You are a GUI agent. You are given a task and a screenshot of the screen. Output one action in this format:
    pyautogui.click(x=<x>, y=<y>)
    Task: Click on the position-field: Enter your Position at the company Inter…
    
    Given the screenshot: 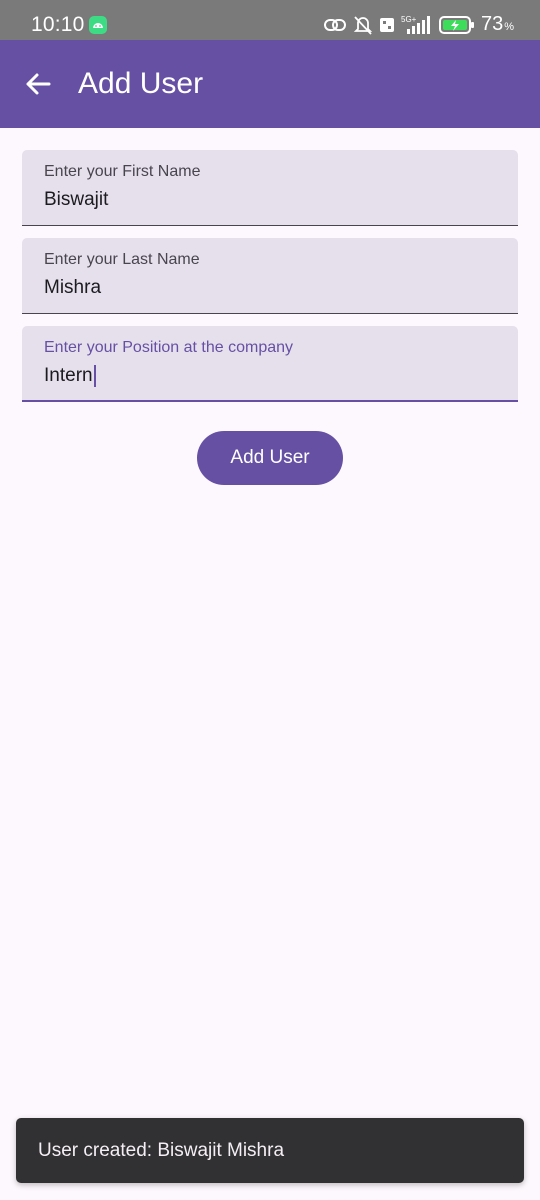 What is the action you would take?
    pyautogui.click(x=270, y=364)
    